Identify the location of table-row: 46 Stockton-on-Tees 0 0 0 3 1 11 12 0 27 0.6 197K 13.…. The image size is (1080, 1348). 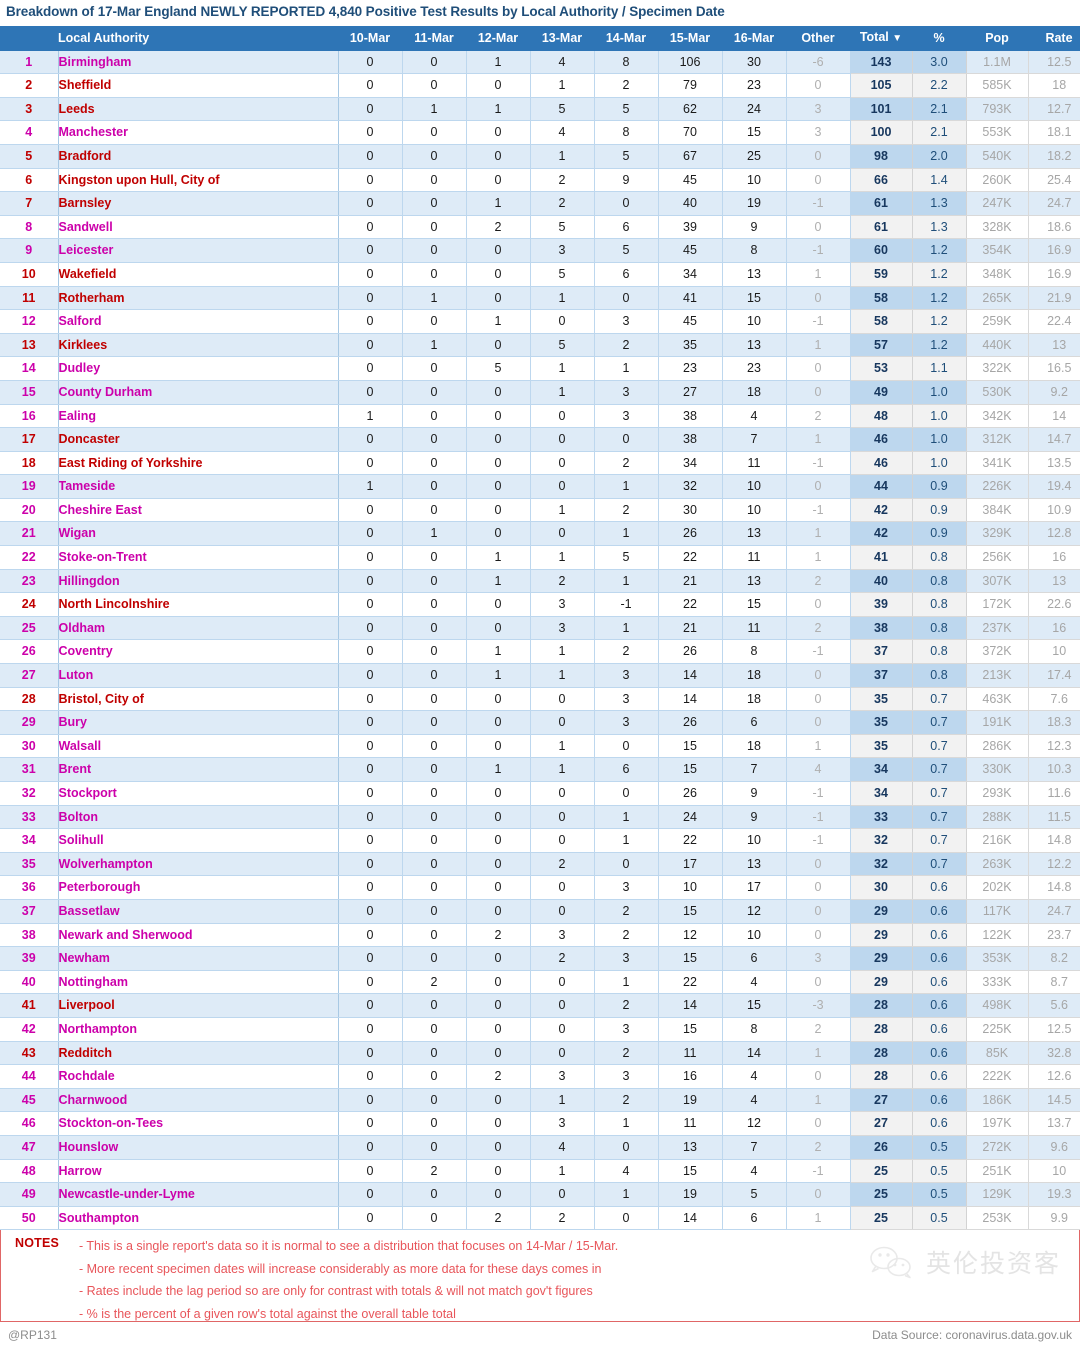
(540, 1123).